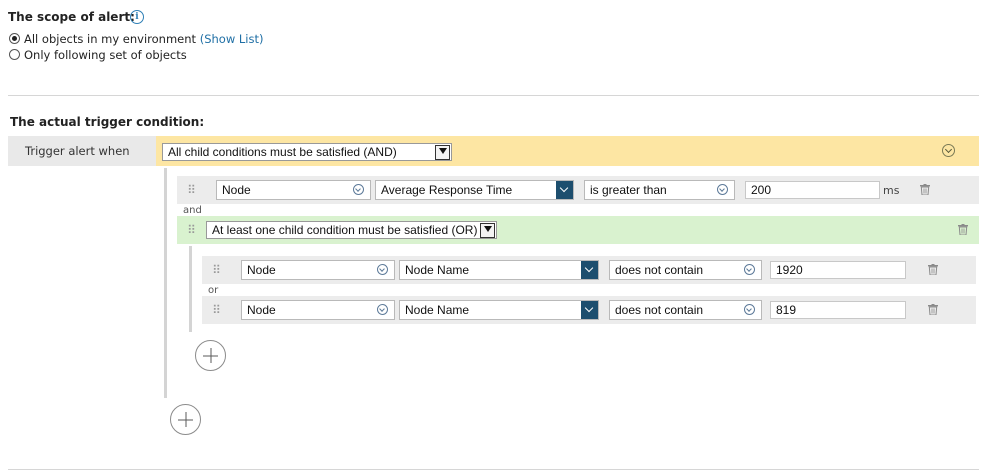 The image size is (1008, 476). What do you see at coordinates (232, 39) in the screenshot?
I see `show-list-link: (Show List)` at bounding box center [232, 39].